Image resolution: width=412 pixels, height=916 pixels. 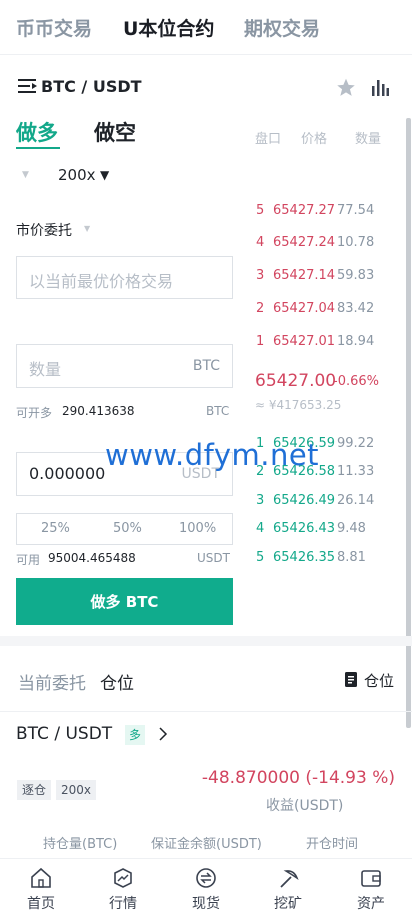 What do you see at coordinates (64, 734) in the screenshot?
I see `position-pair: BTC / USDT` at bounding box center [64, 734].